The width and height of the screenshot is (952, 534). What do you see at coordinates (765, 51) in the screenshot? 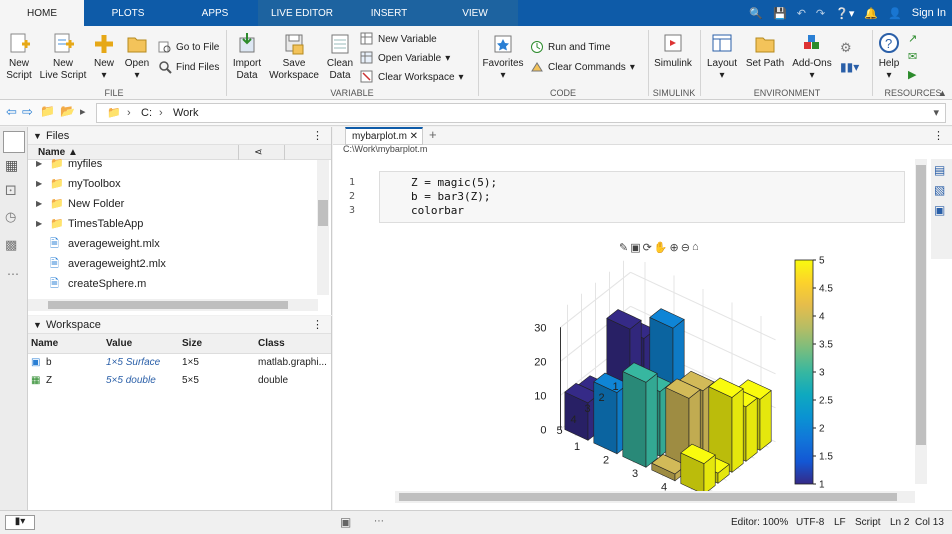
I see `set-path-button: Set Path` at bounding box center [765, 51].